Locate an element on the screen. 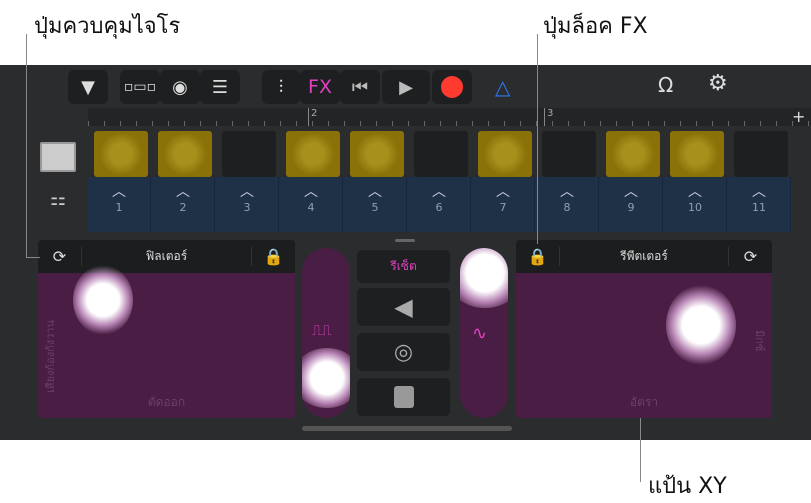  section-column: ︿ 9 is located at coordinates (631, 204).